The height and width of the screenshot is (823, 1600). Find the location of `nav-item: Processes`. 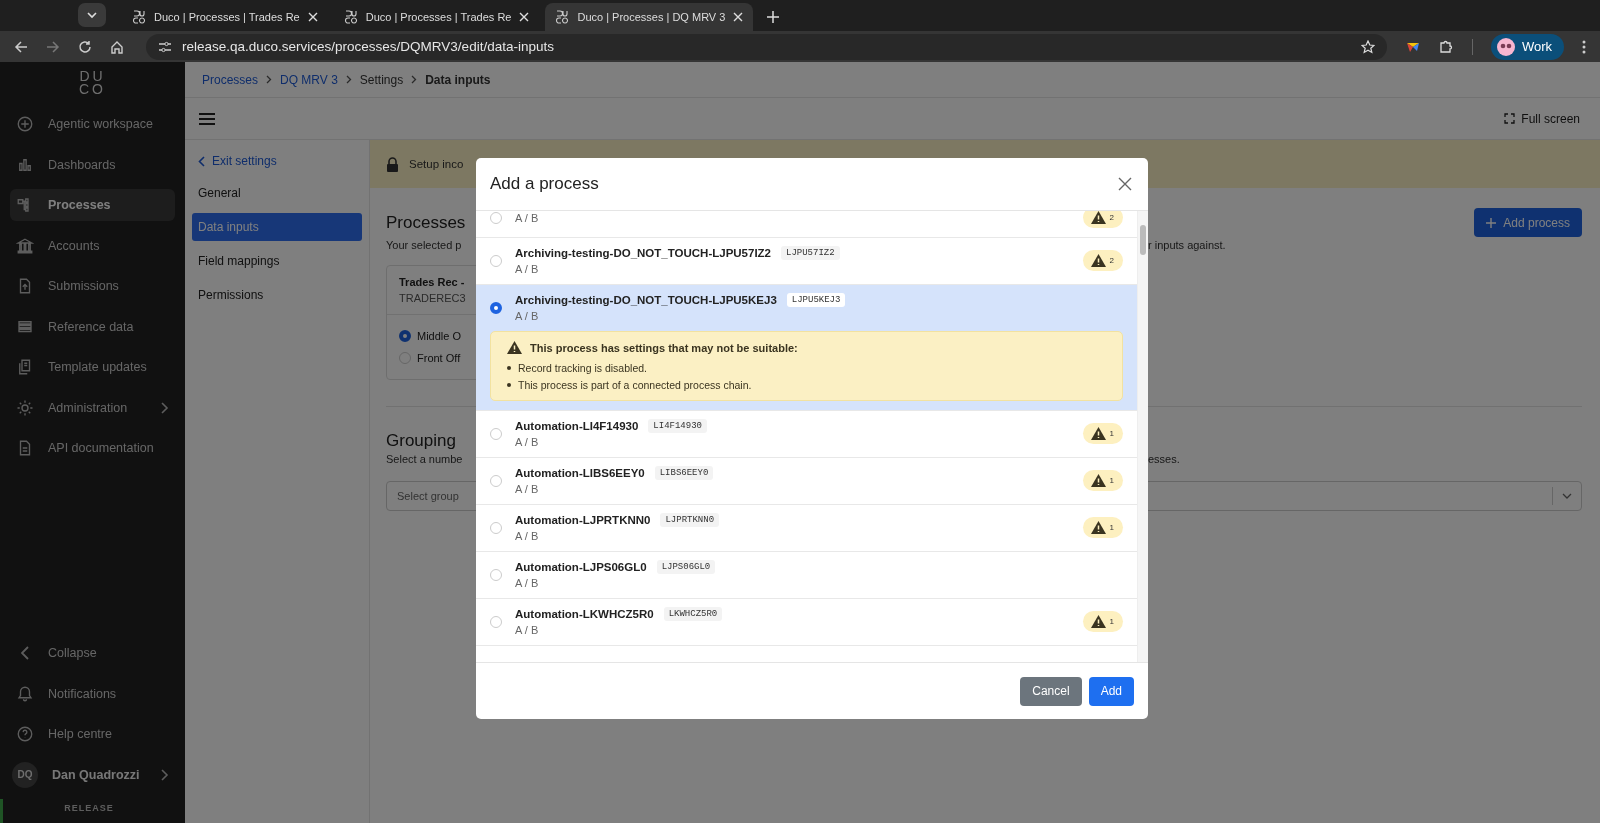

nav-item: Processes is located at coordinates (92, 205).